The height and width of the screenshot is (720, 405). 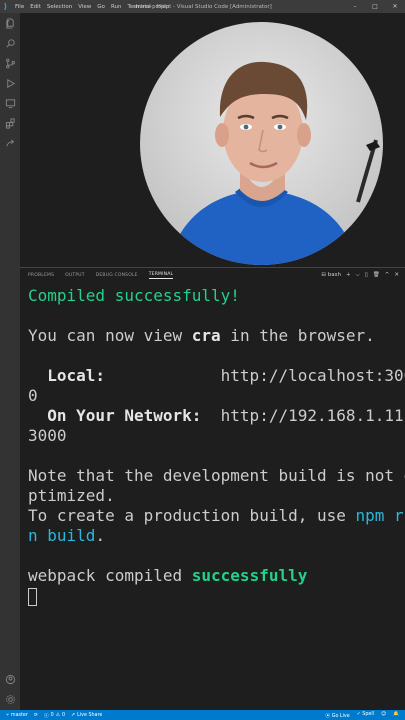 What do you see at coordinates (10, 103) in the screenshot?
I see `remote-explorer-icon` at bounding box center [10, 103].